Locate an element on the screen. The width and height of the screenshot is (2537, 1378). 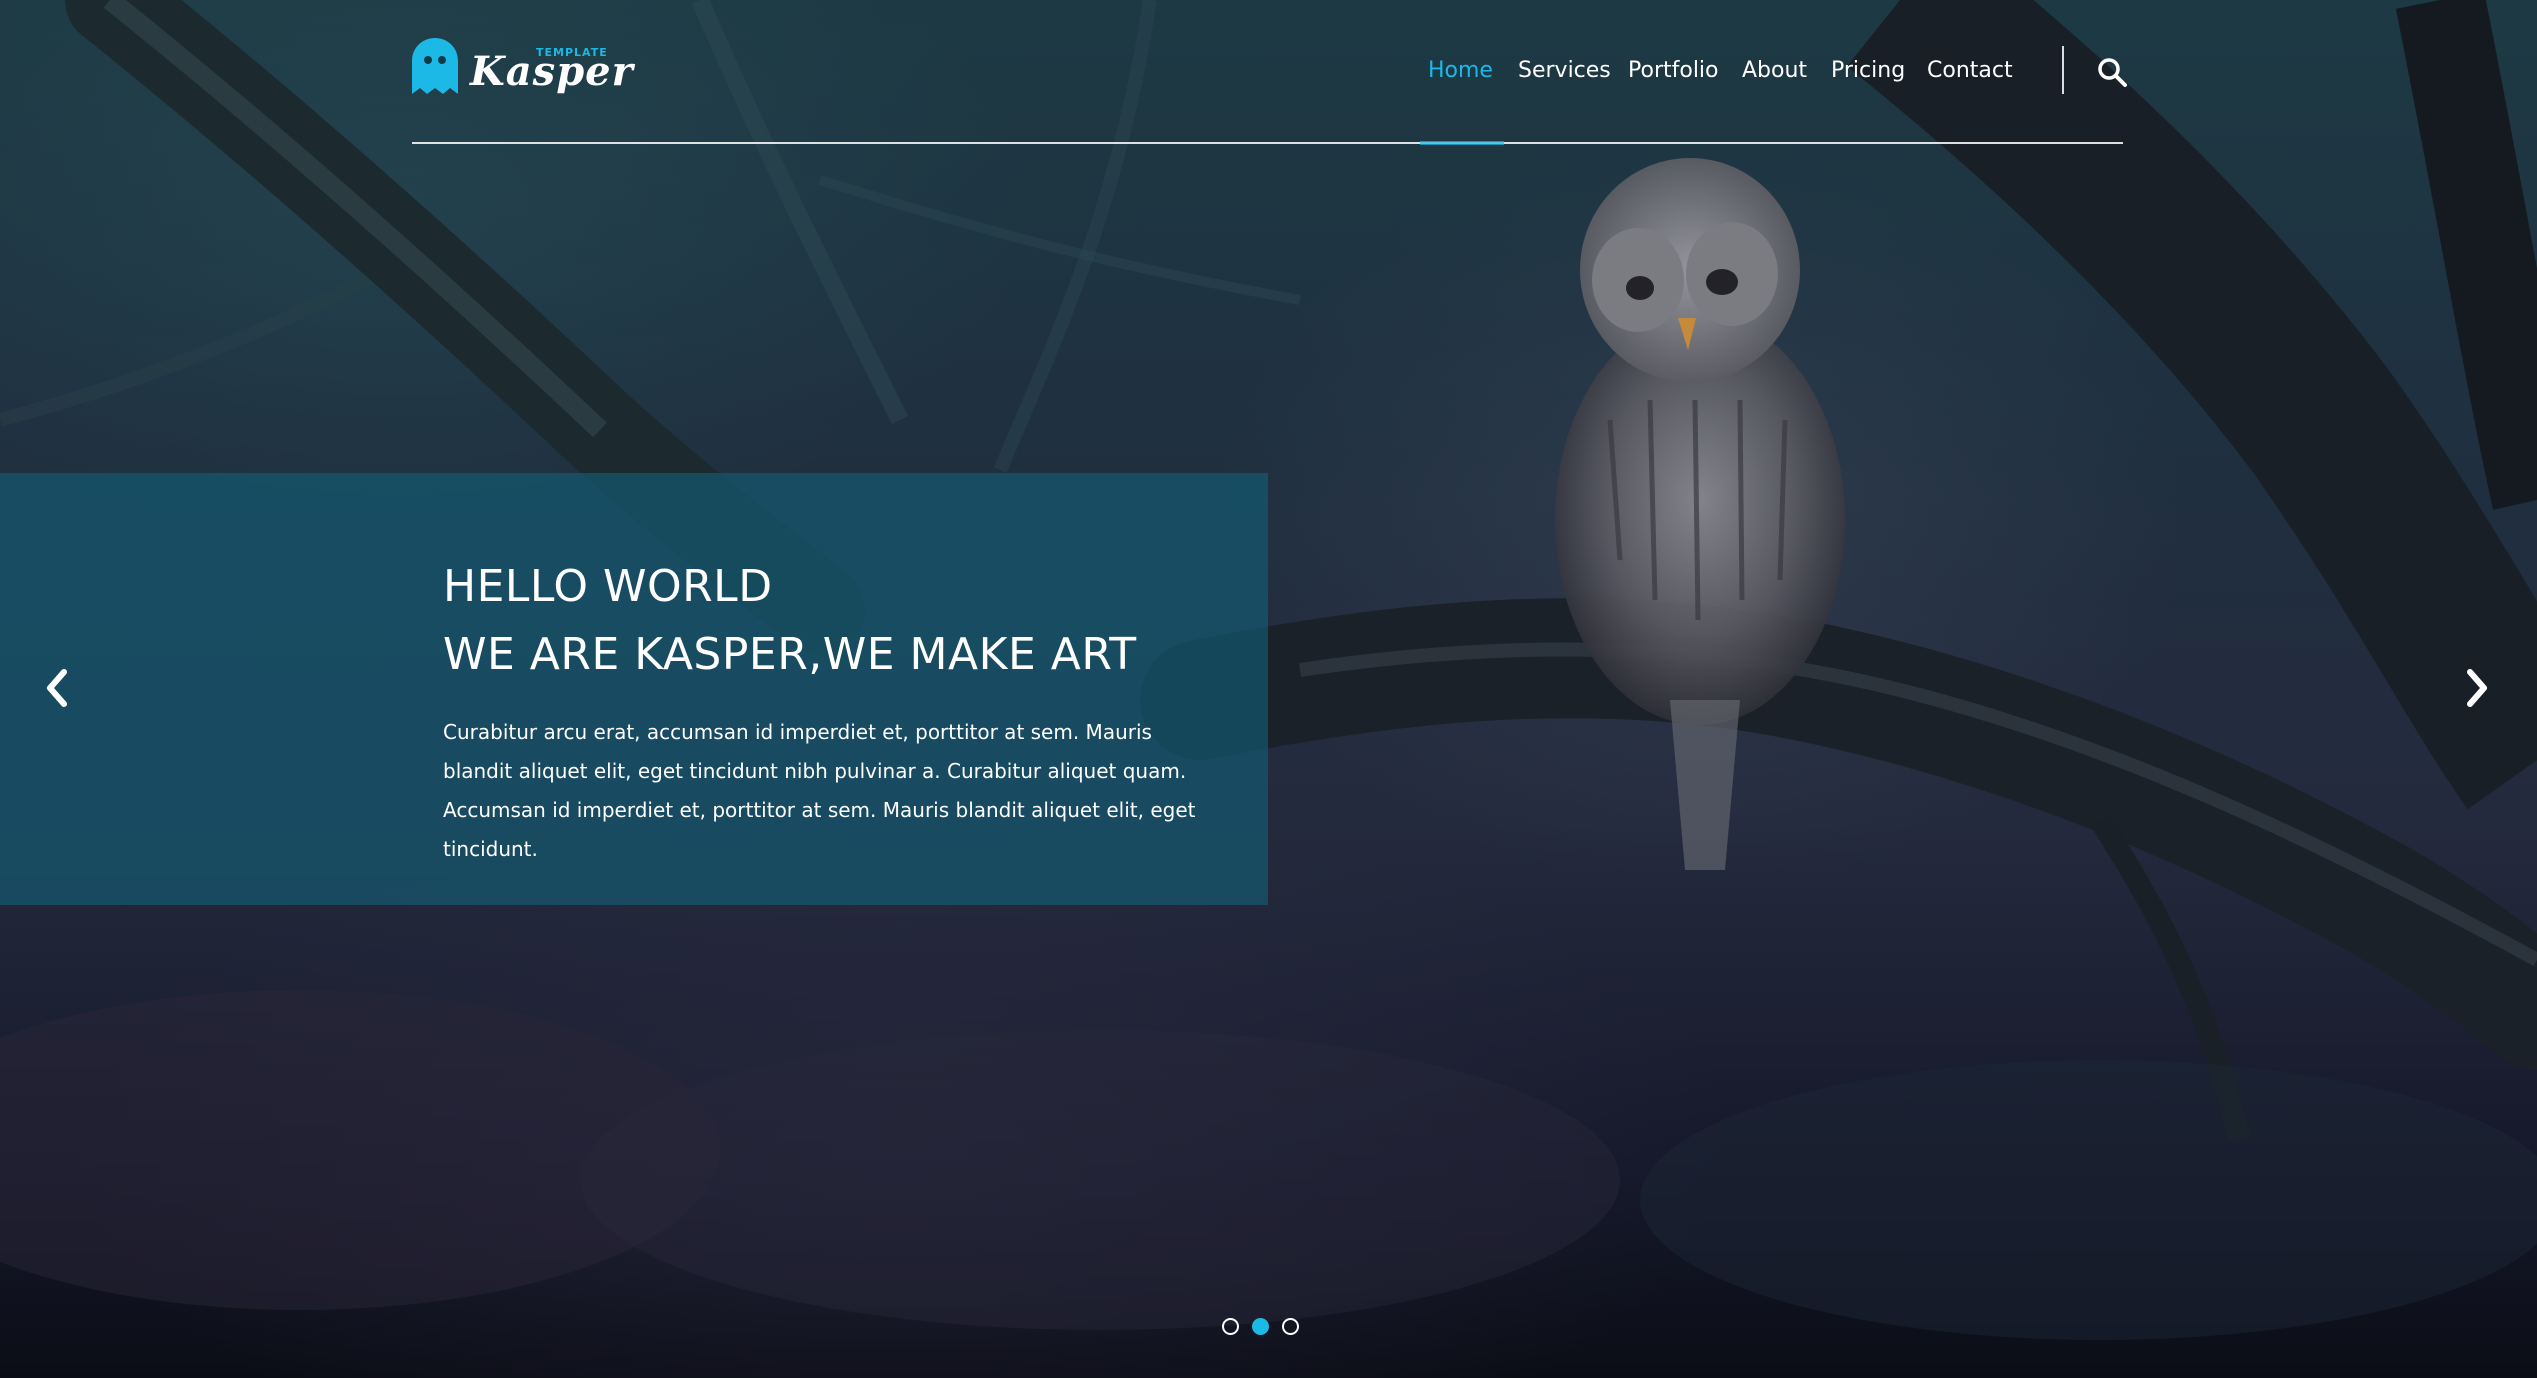
nav-item-services: Services is located at coordinates (1564, 70).